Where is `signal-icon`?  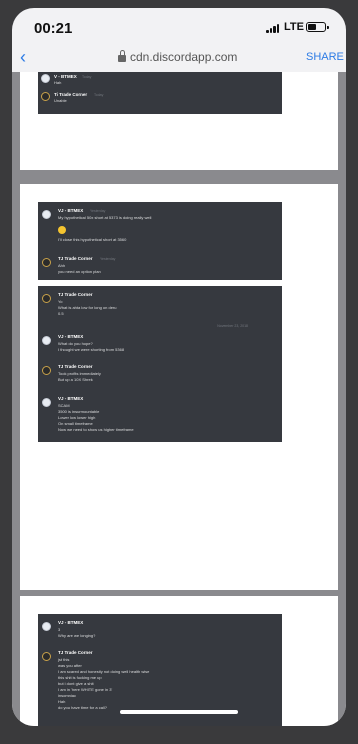
signal-icon is located at coordinates (273, 28).